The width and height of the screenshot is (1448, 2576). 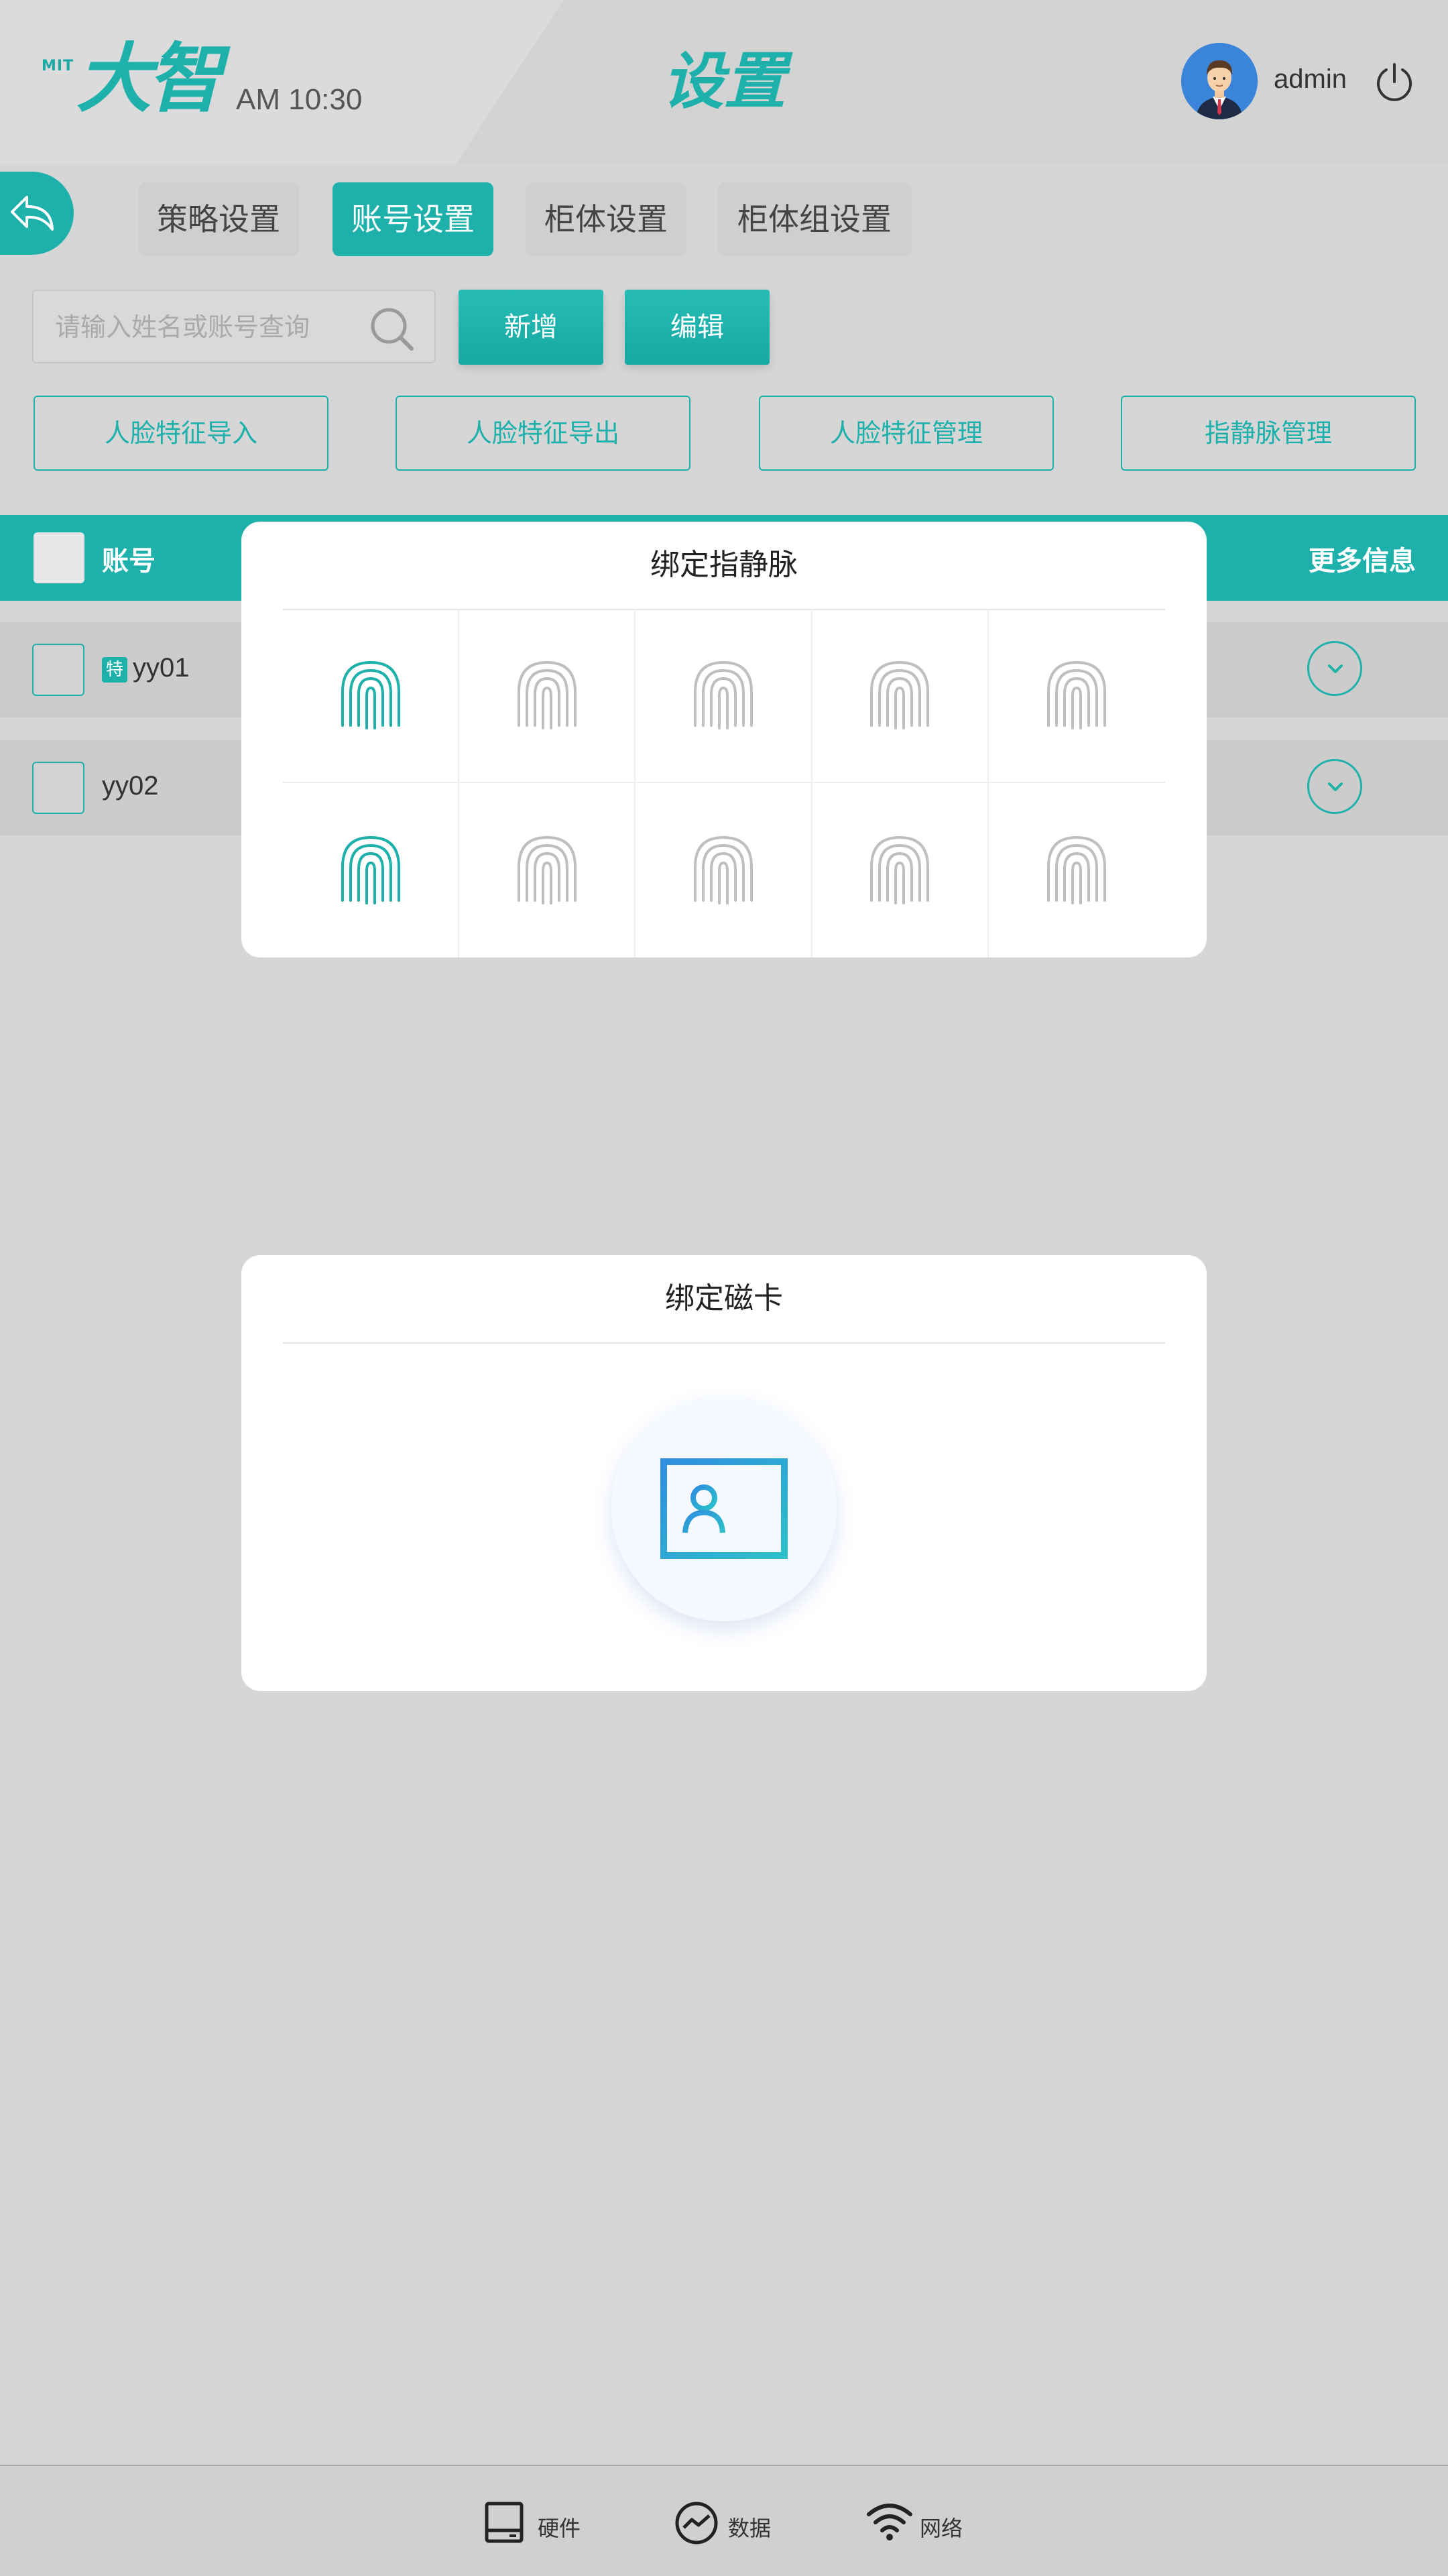 I want to click on modal-title: 绑定指静脉, so click(x=724, y=566).